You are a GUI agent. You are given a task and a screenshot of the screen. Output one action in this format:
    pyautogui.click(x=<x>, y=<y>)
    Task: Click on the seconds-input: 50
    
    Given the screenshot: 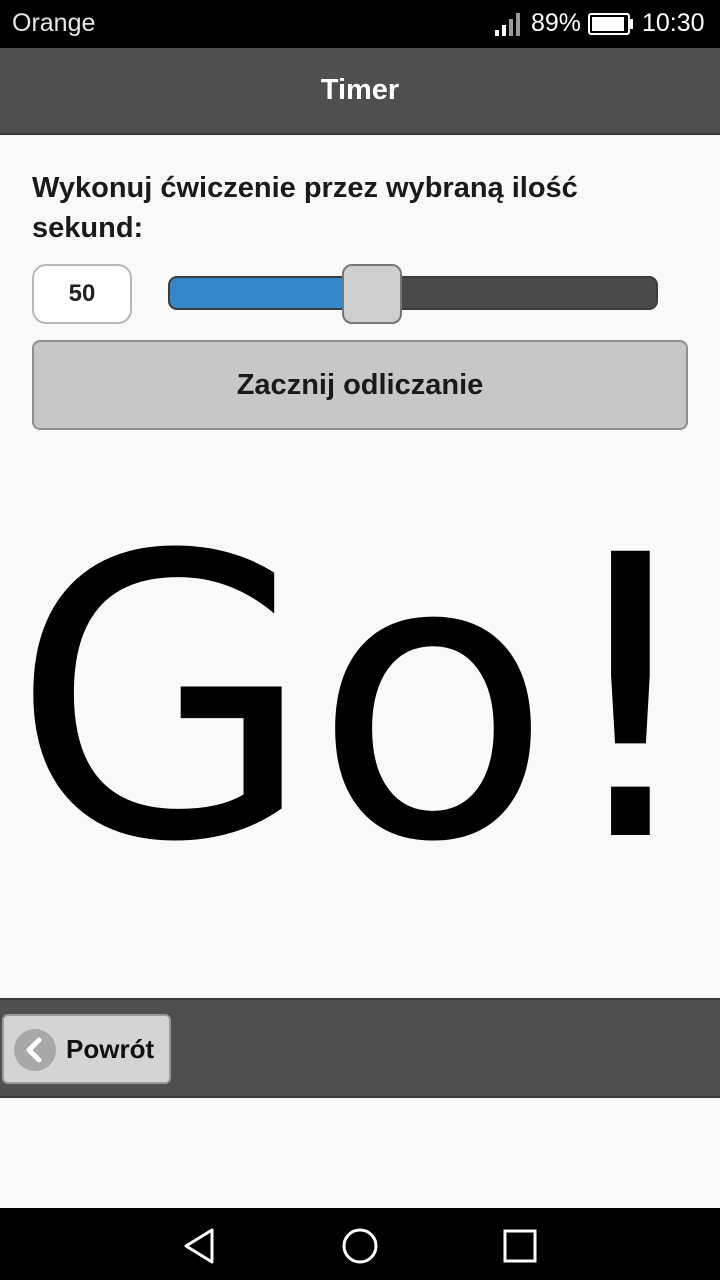 What is the action you would take?
    pyautogui.click(x=82, y=294)
    